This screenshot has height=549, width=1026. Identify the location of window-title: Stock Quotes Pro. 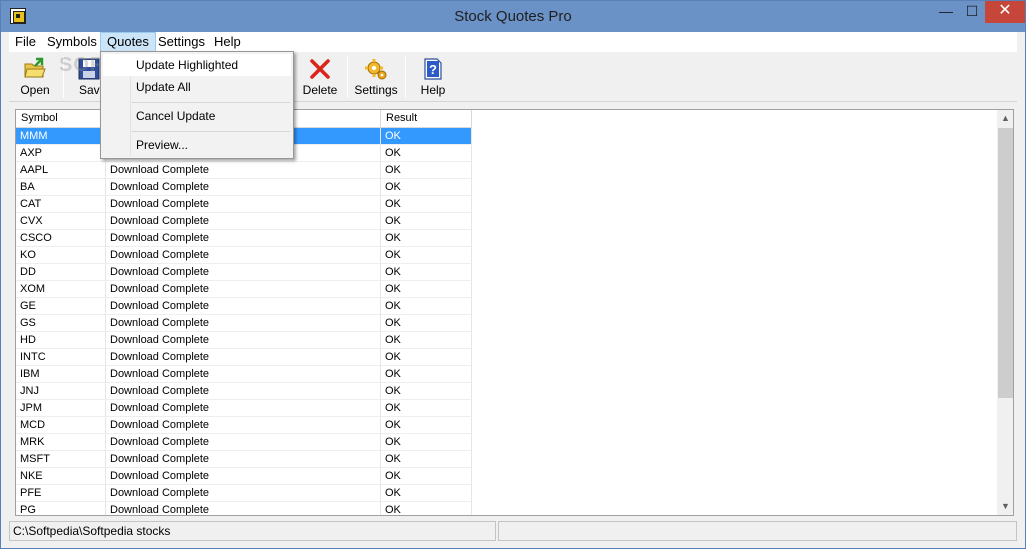
(513, 16).